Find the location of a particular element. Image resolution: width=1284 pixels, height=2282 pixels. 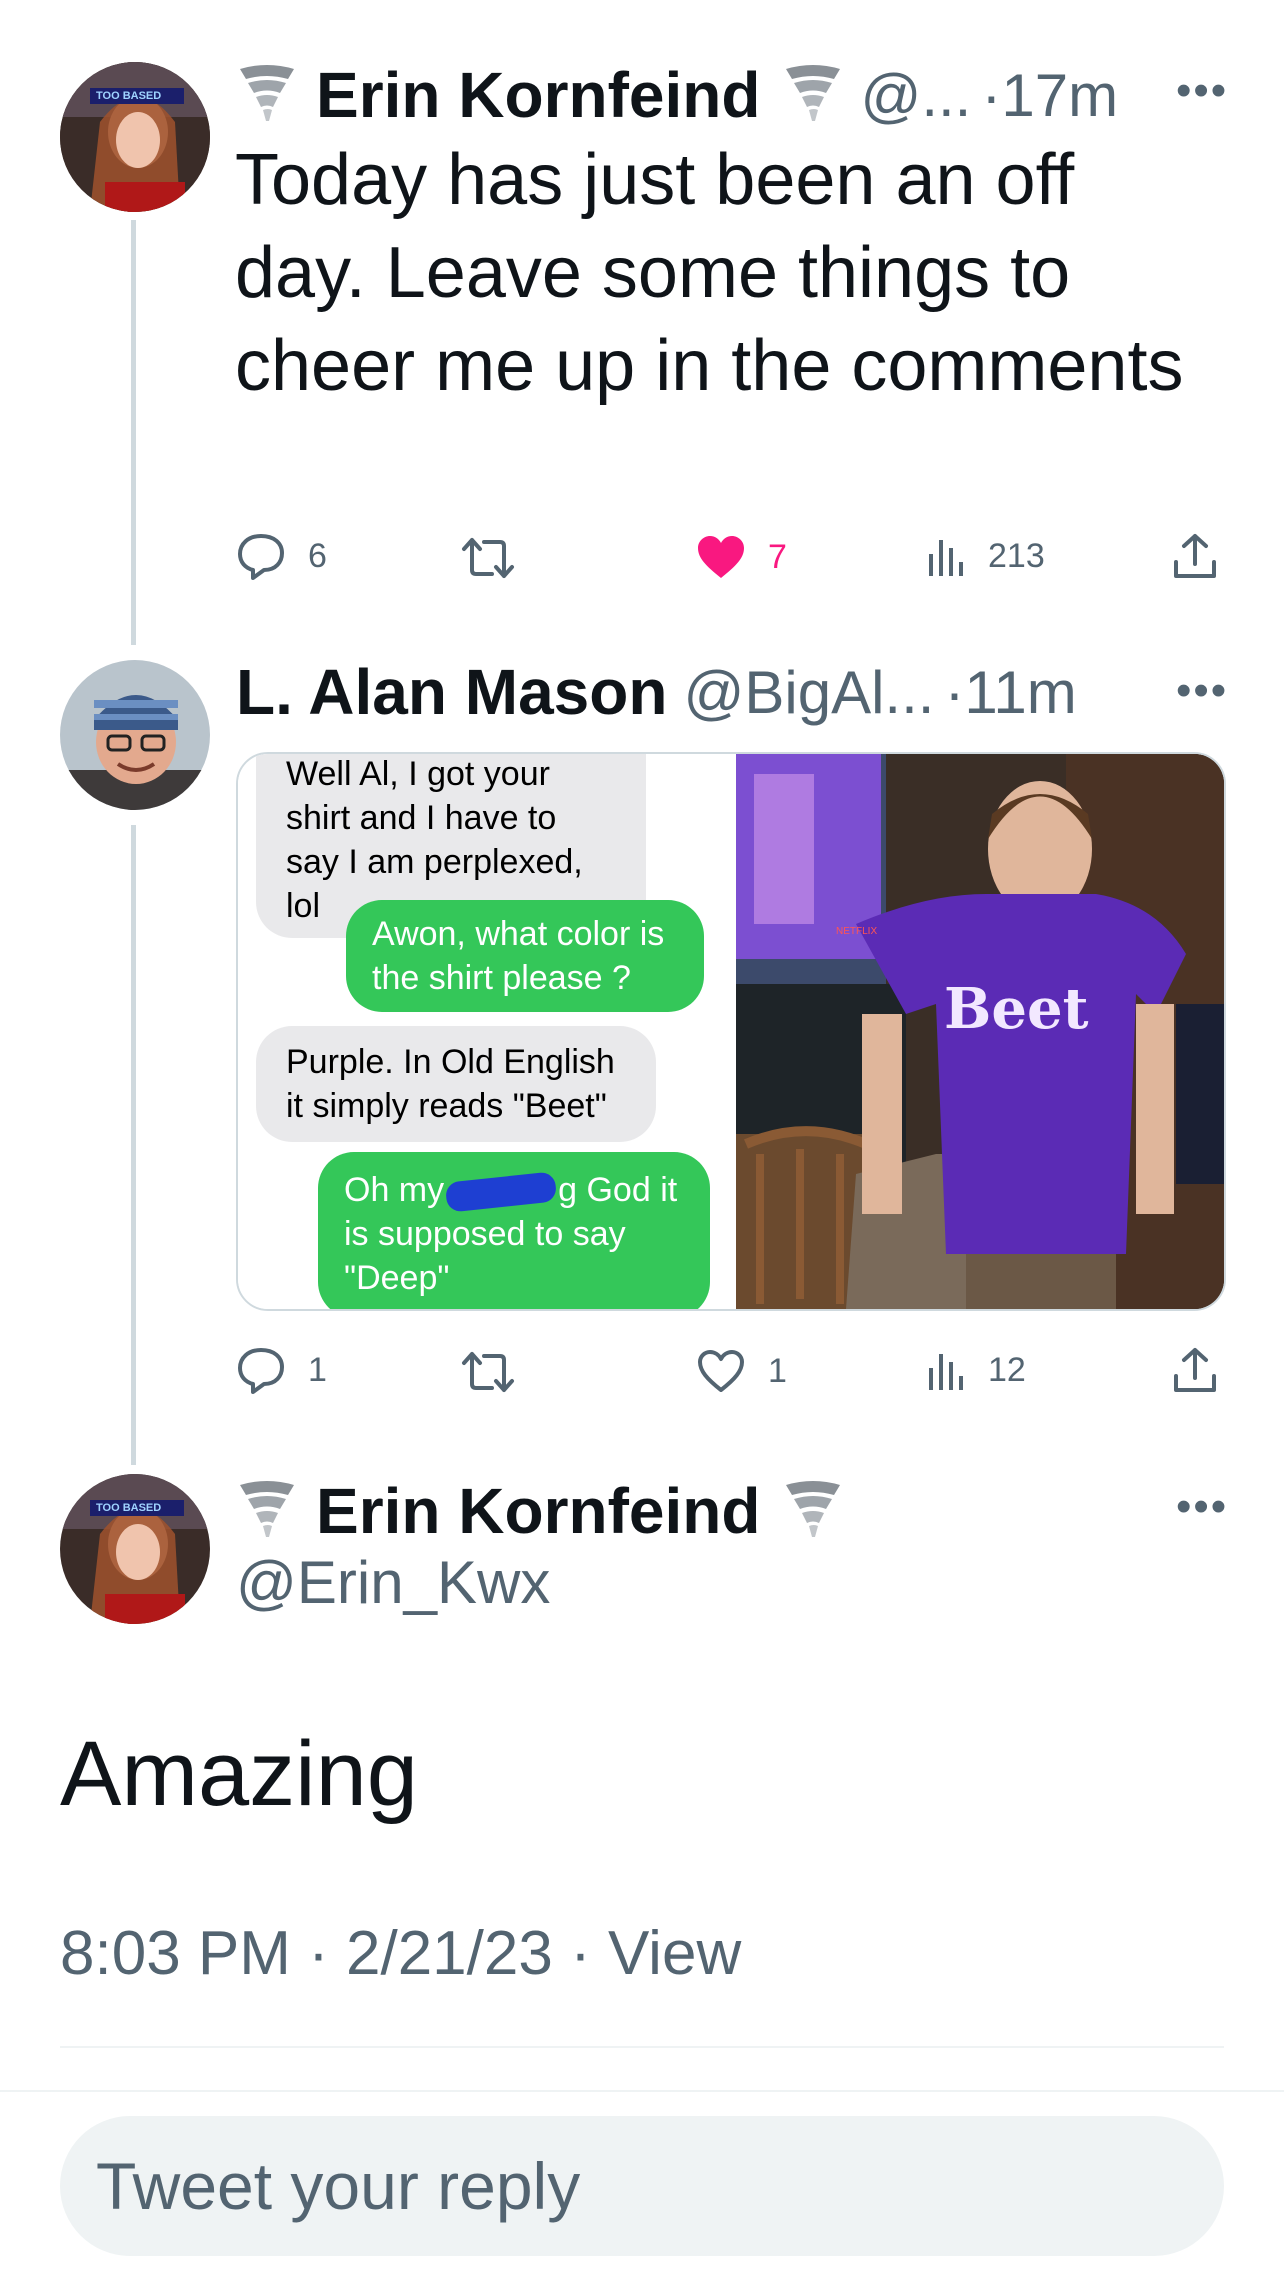

heart-filled-icon is located at coordinates (721, 557).